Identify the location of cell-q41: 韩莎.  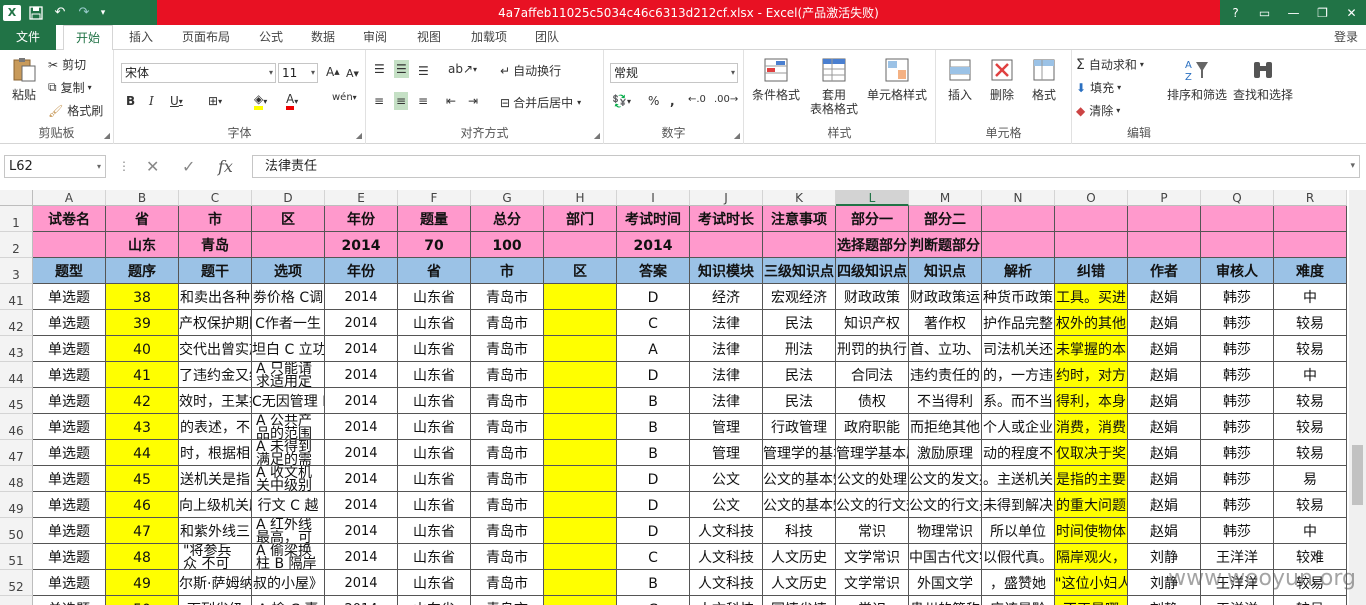
(1237, 297).